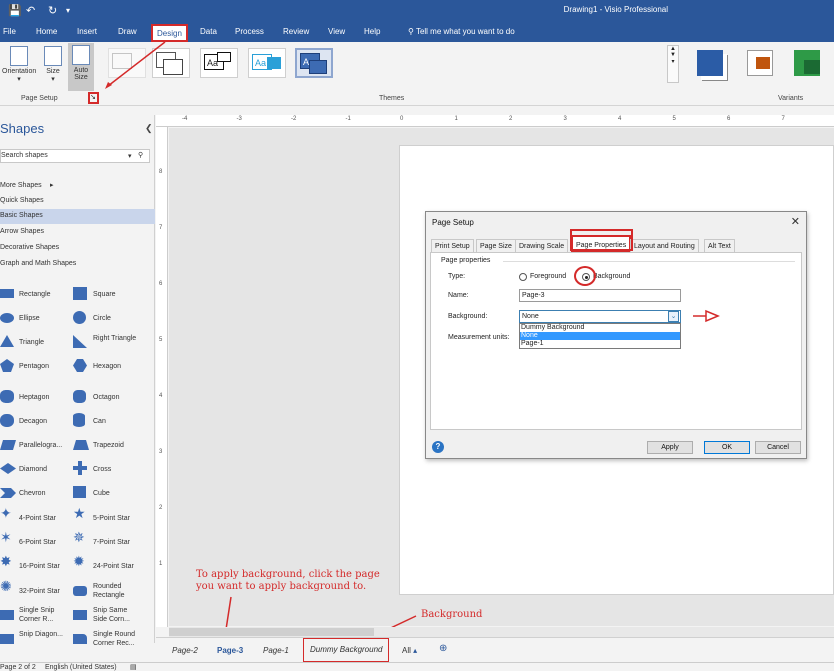  I want to click on scrollbar-thumb, so click(271, 632).